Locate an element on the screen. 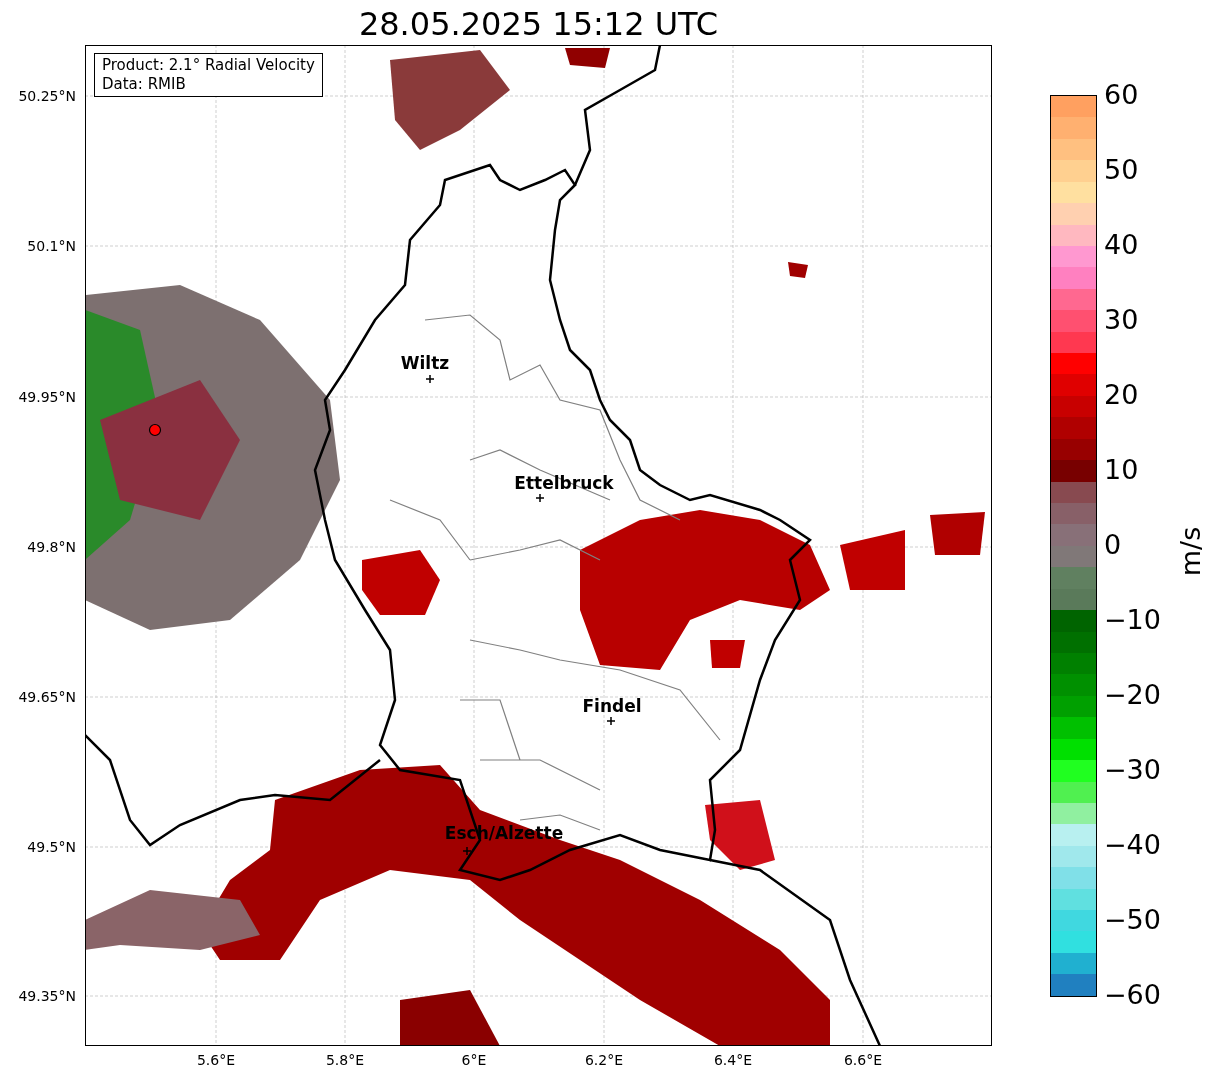 The image size is (1207, 1081). longitude-label: 6.6°E is located at coordinates (863, 1060).